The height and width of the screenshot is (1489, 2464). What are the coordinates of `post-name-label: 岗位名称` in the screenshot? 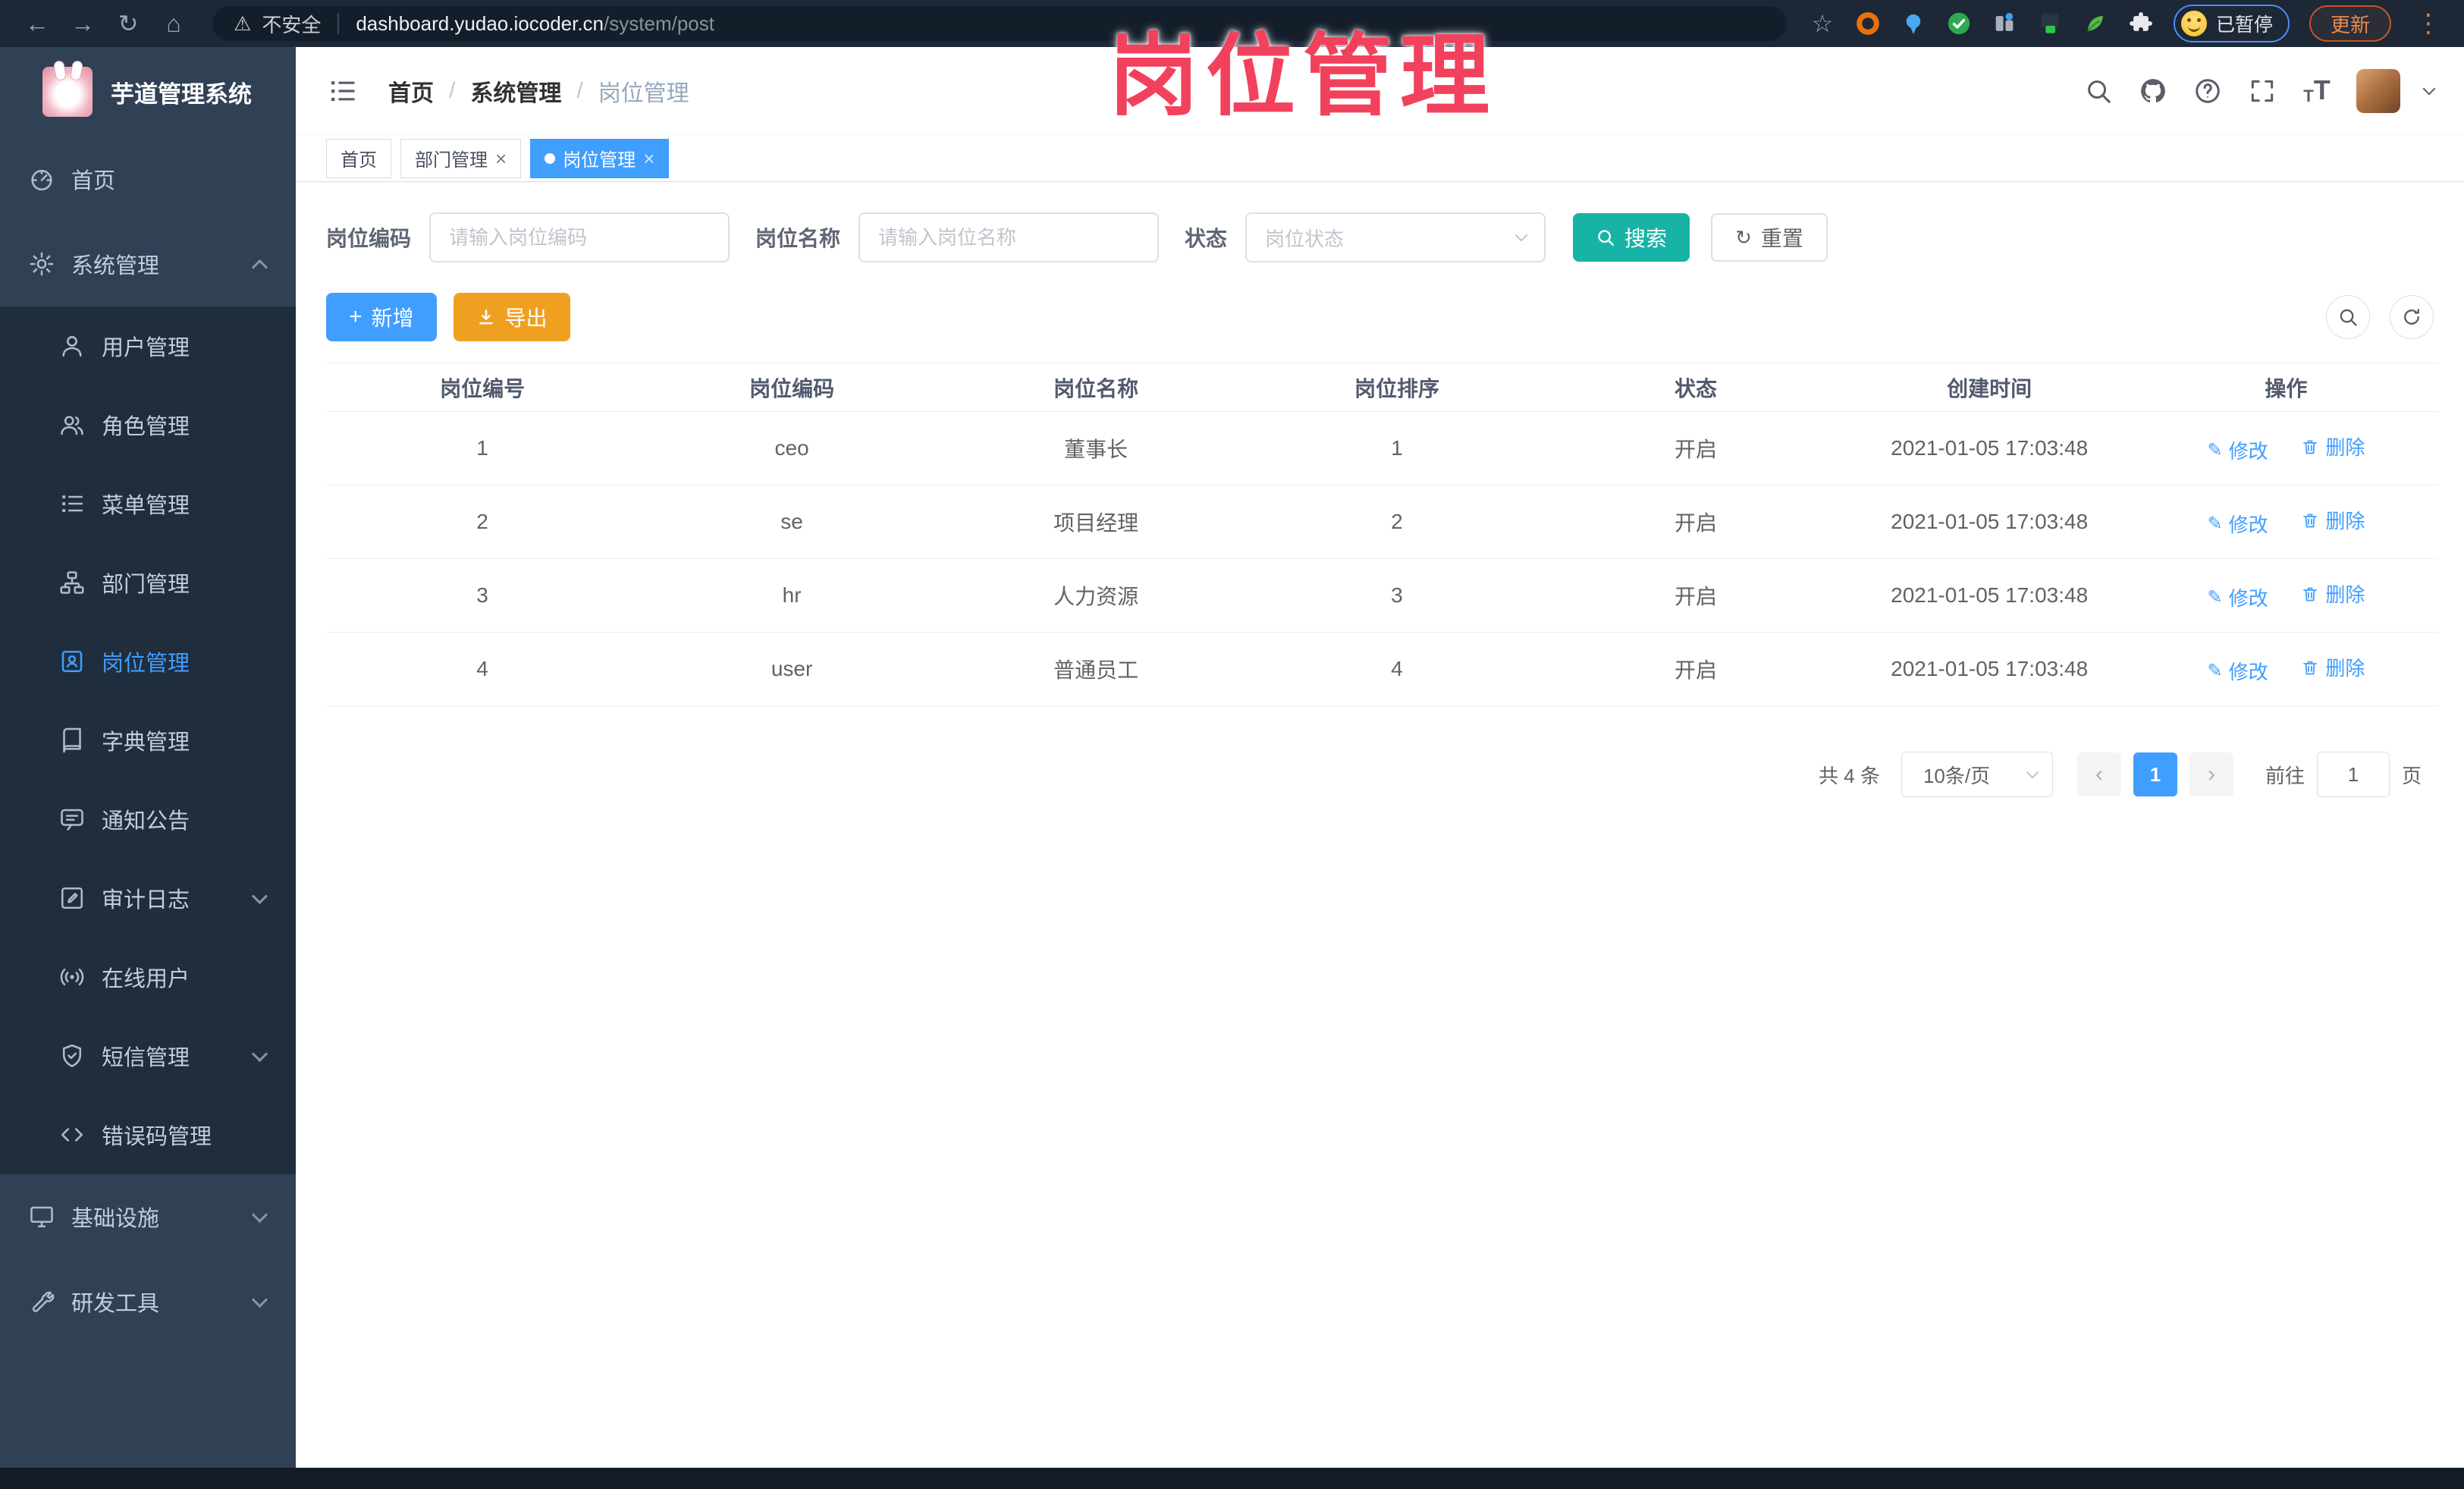 It's located at (798, 239).